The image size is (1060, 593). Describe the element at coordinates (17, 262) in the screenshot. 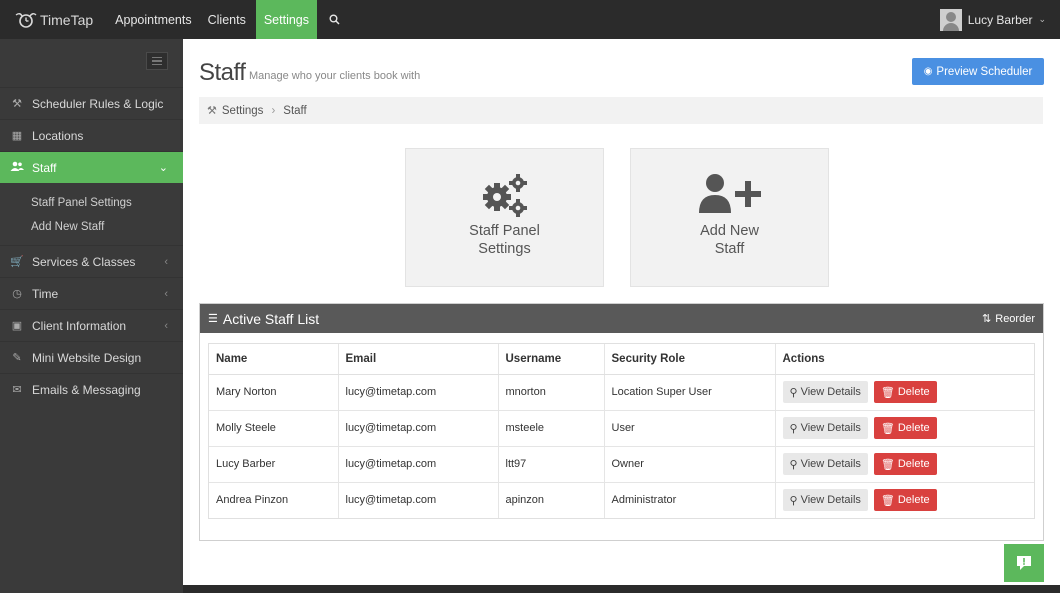

I see `cart-icon: 🛒` at that location.